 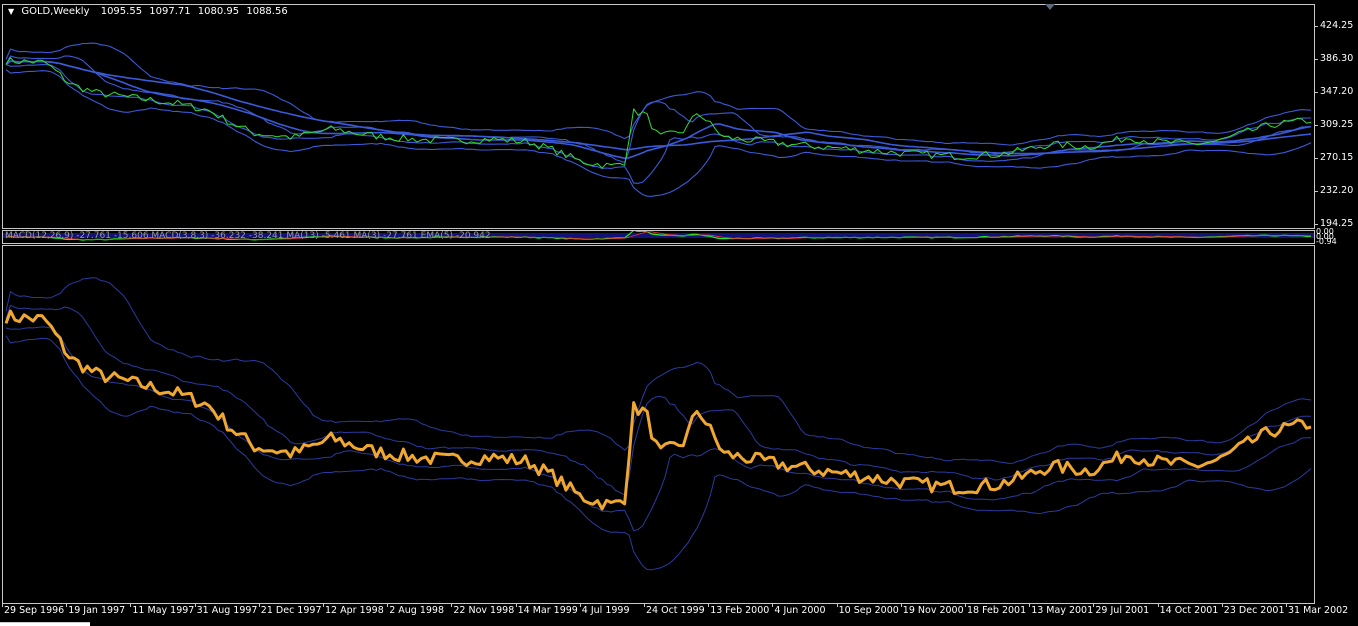 What do you see at coordinates (868, 610) in the screenshot?
I see `x-tick-label: 10 Sep 2000` at bounding box center [868, 610].